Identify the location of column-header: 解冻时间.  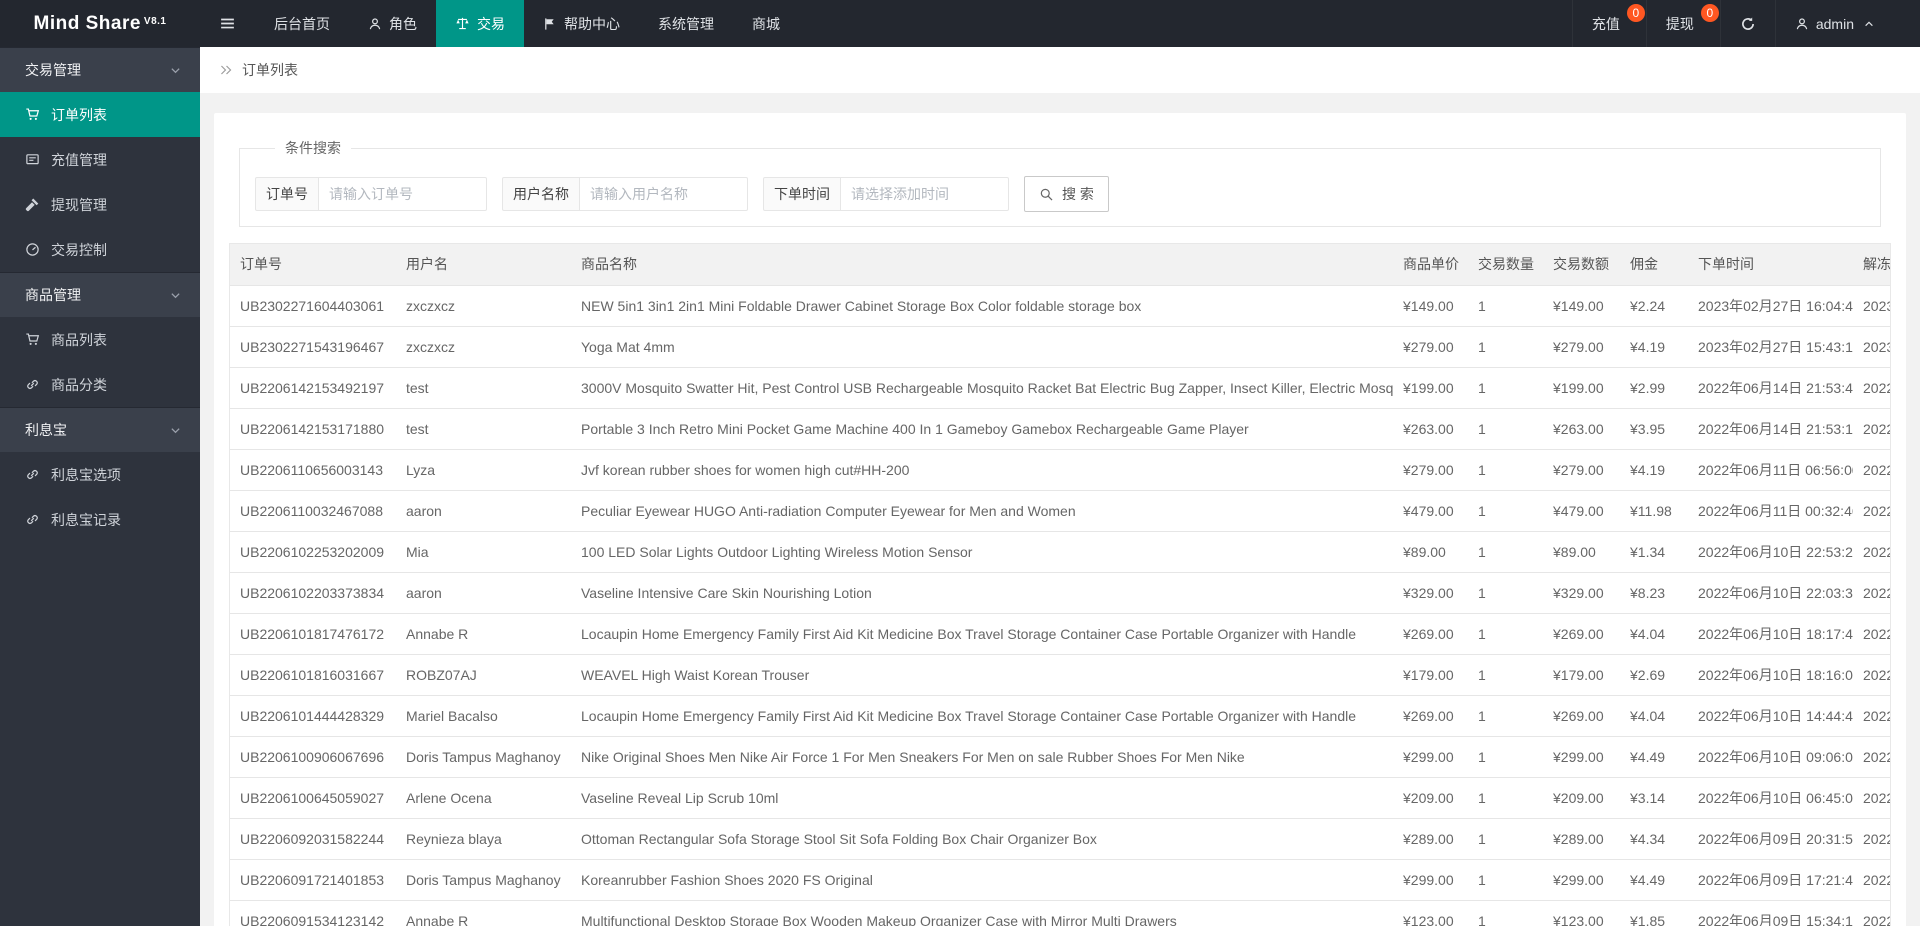
(1871, 265).